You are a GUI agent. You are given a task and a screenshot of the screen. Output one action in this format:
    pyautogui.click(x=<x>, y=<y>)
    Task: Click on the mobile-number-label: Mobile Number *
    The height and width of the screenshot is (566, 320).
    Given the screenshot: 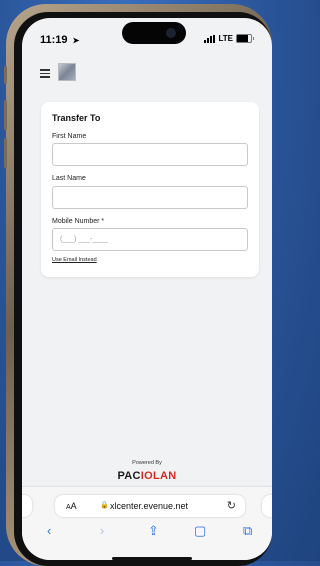 What is the action you would take?
    pyautogui.click(x=78, y=221)
    